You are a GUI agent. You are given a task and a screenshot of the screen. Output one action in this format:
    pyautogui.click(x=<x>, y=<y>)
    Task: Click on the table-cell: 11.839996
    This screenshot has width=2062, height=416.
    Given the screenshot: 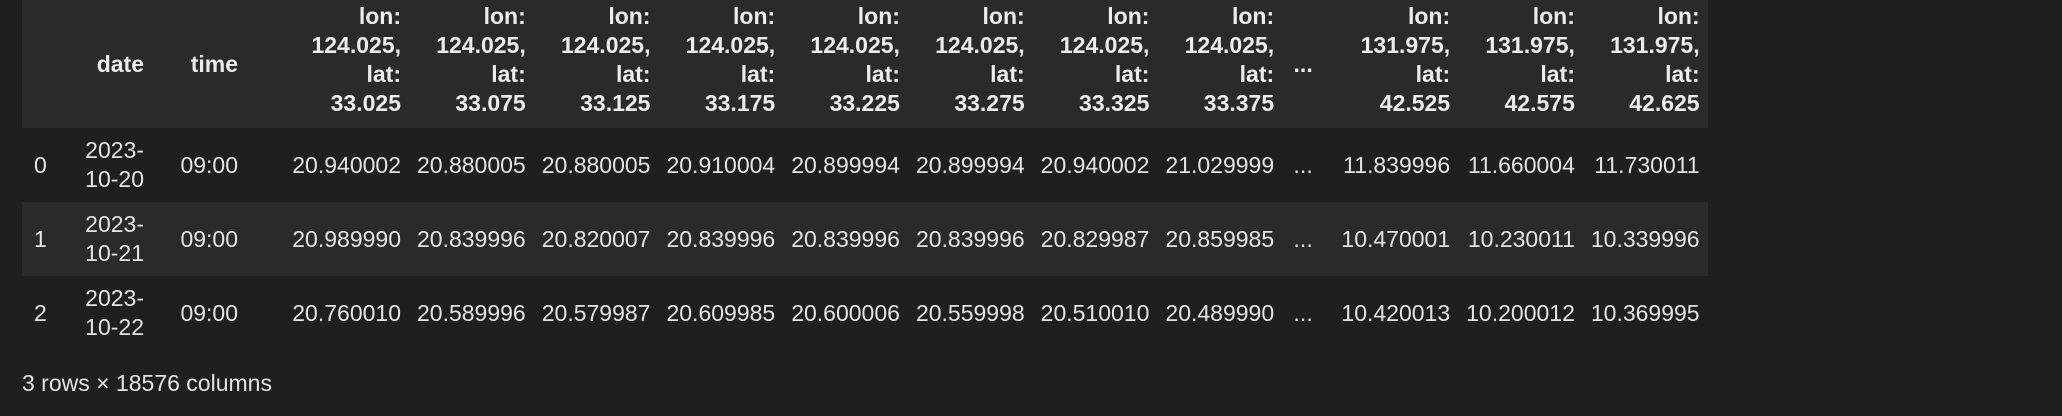 What is the action you would take?
    pyautogui.click(x=1391, y=165)
    